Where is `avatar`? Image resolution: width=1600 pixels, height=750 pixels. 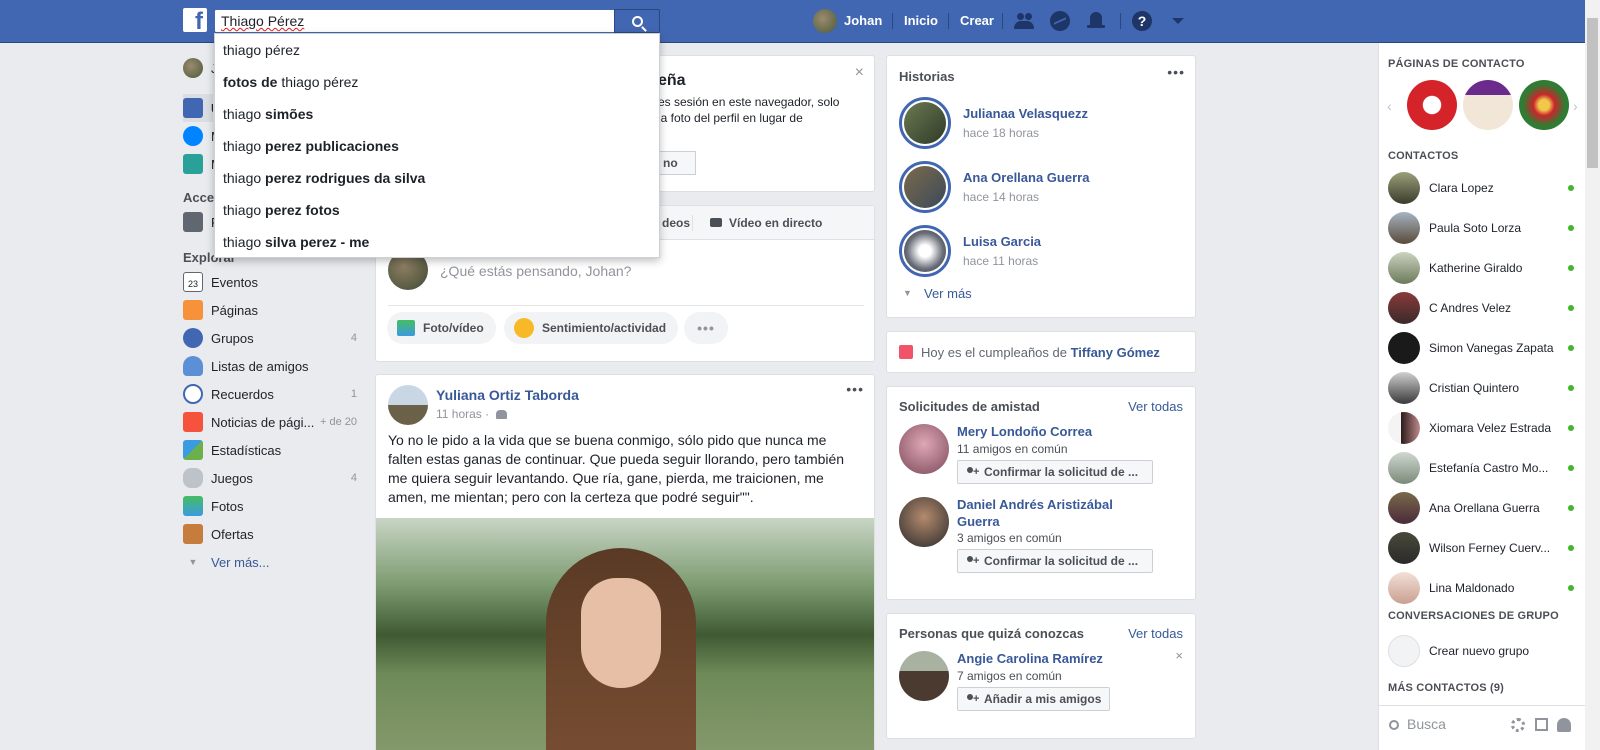 avatar is located at coordinates (1404, 588).